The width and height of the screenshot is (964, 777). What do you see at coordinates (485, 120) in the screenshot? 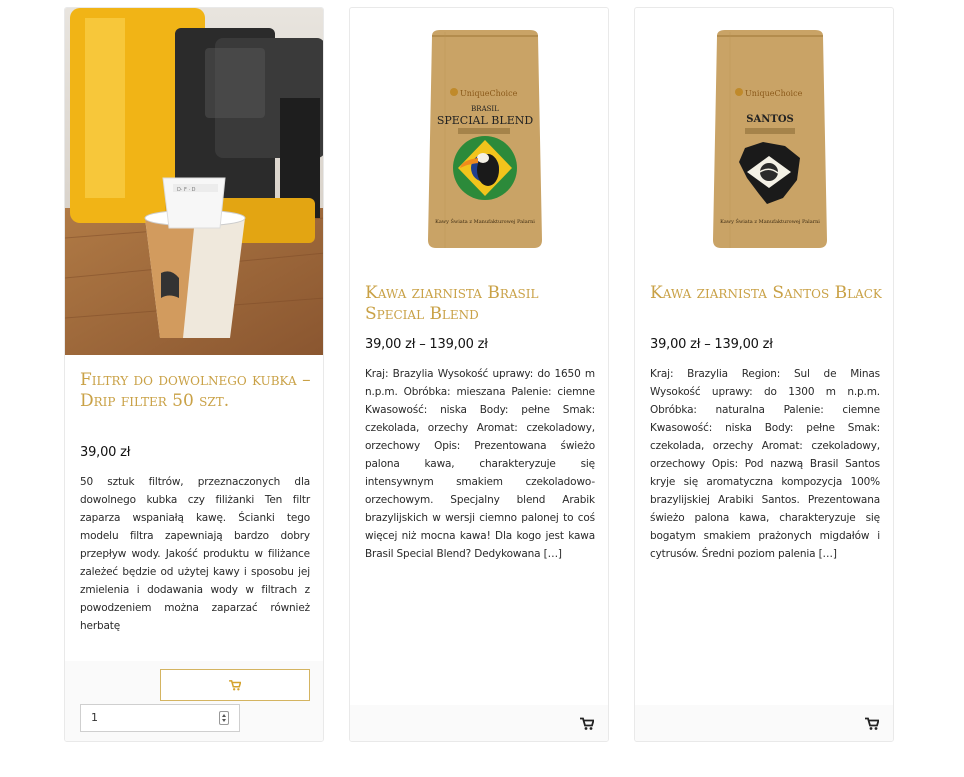
I see `bag-line2: SPECIAL BLEND` at bounding box center [485, 120].